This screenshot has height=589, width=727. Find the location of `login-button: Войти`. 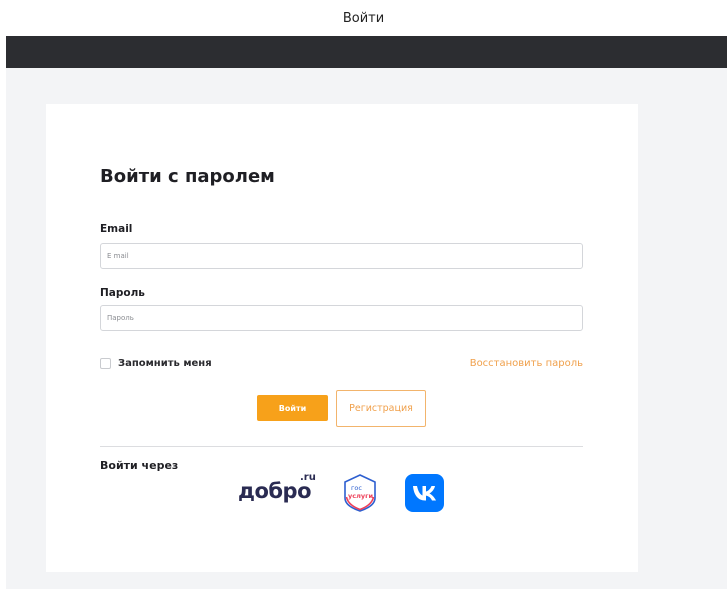

login-button: Войти is located at coordinates (292, 408).